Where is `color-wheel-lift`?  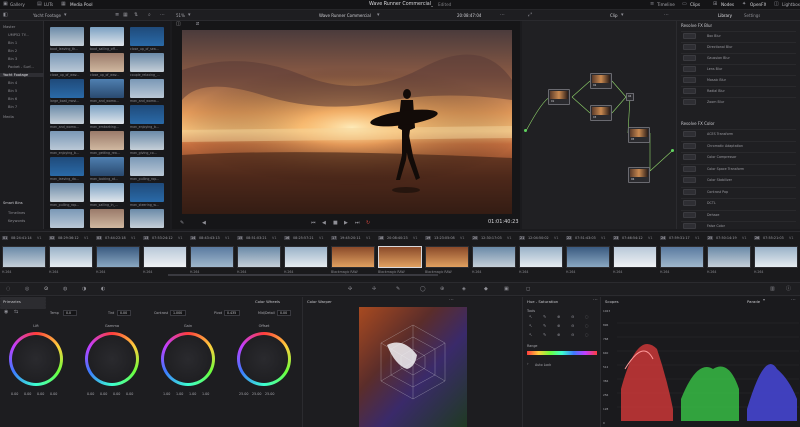
color-wheel-lift is located at coordinates (36, 359).